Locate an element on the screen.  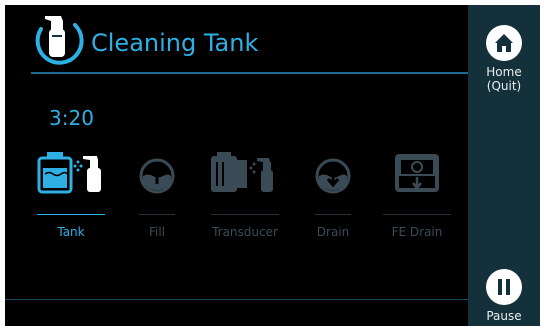
step-underline-active is located at coordinates (71, 214).